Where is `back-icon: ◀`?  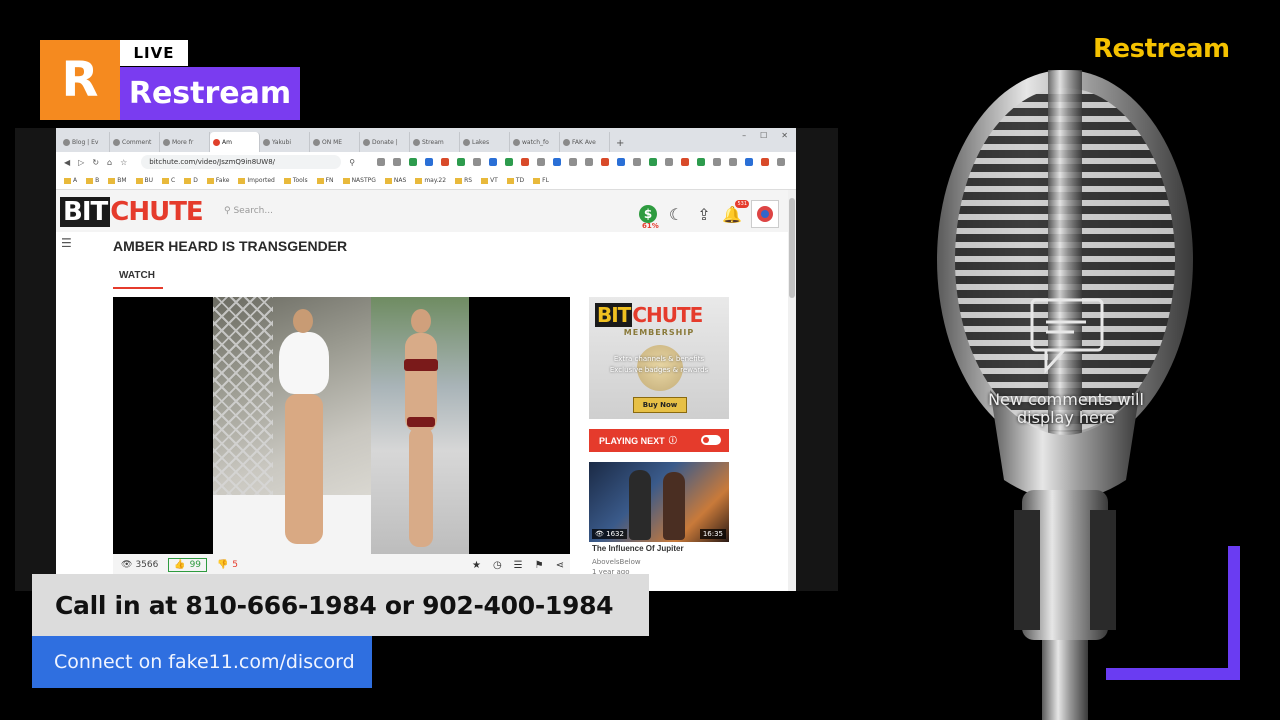 back-icon: ◀ is located at coordinates (67, 162).